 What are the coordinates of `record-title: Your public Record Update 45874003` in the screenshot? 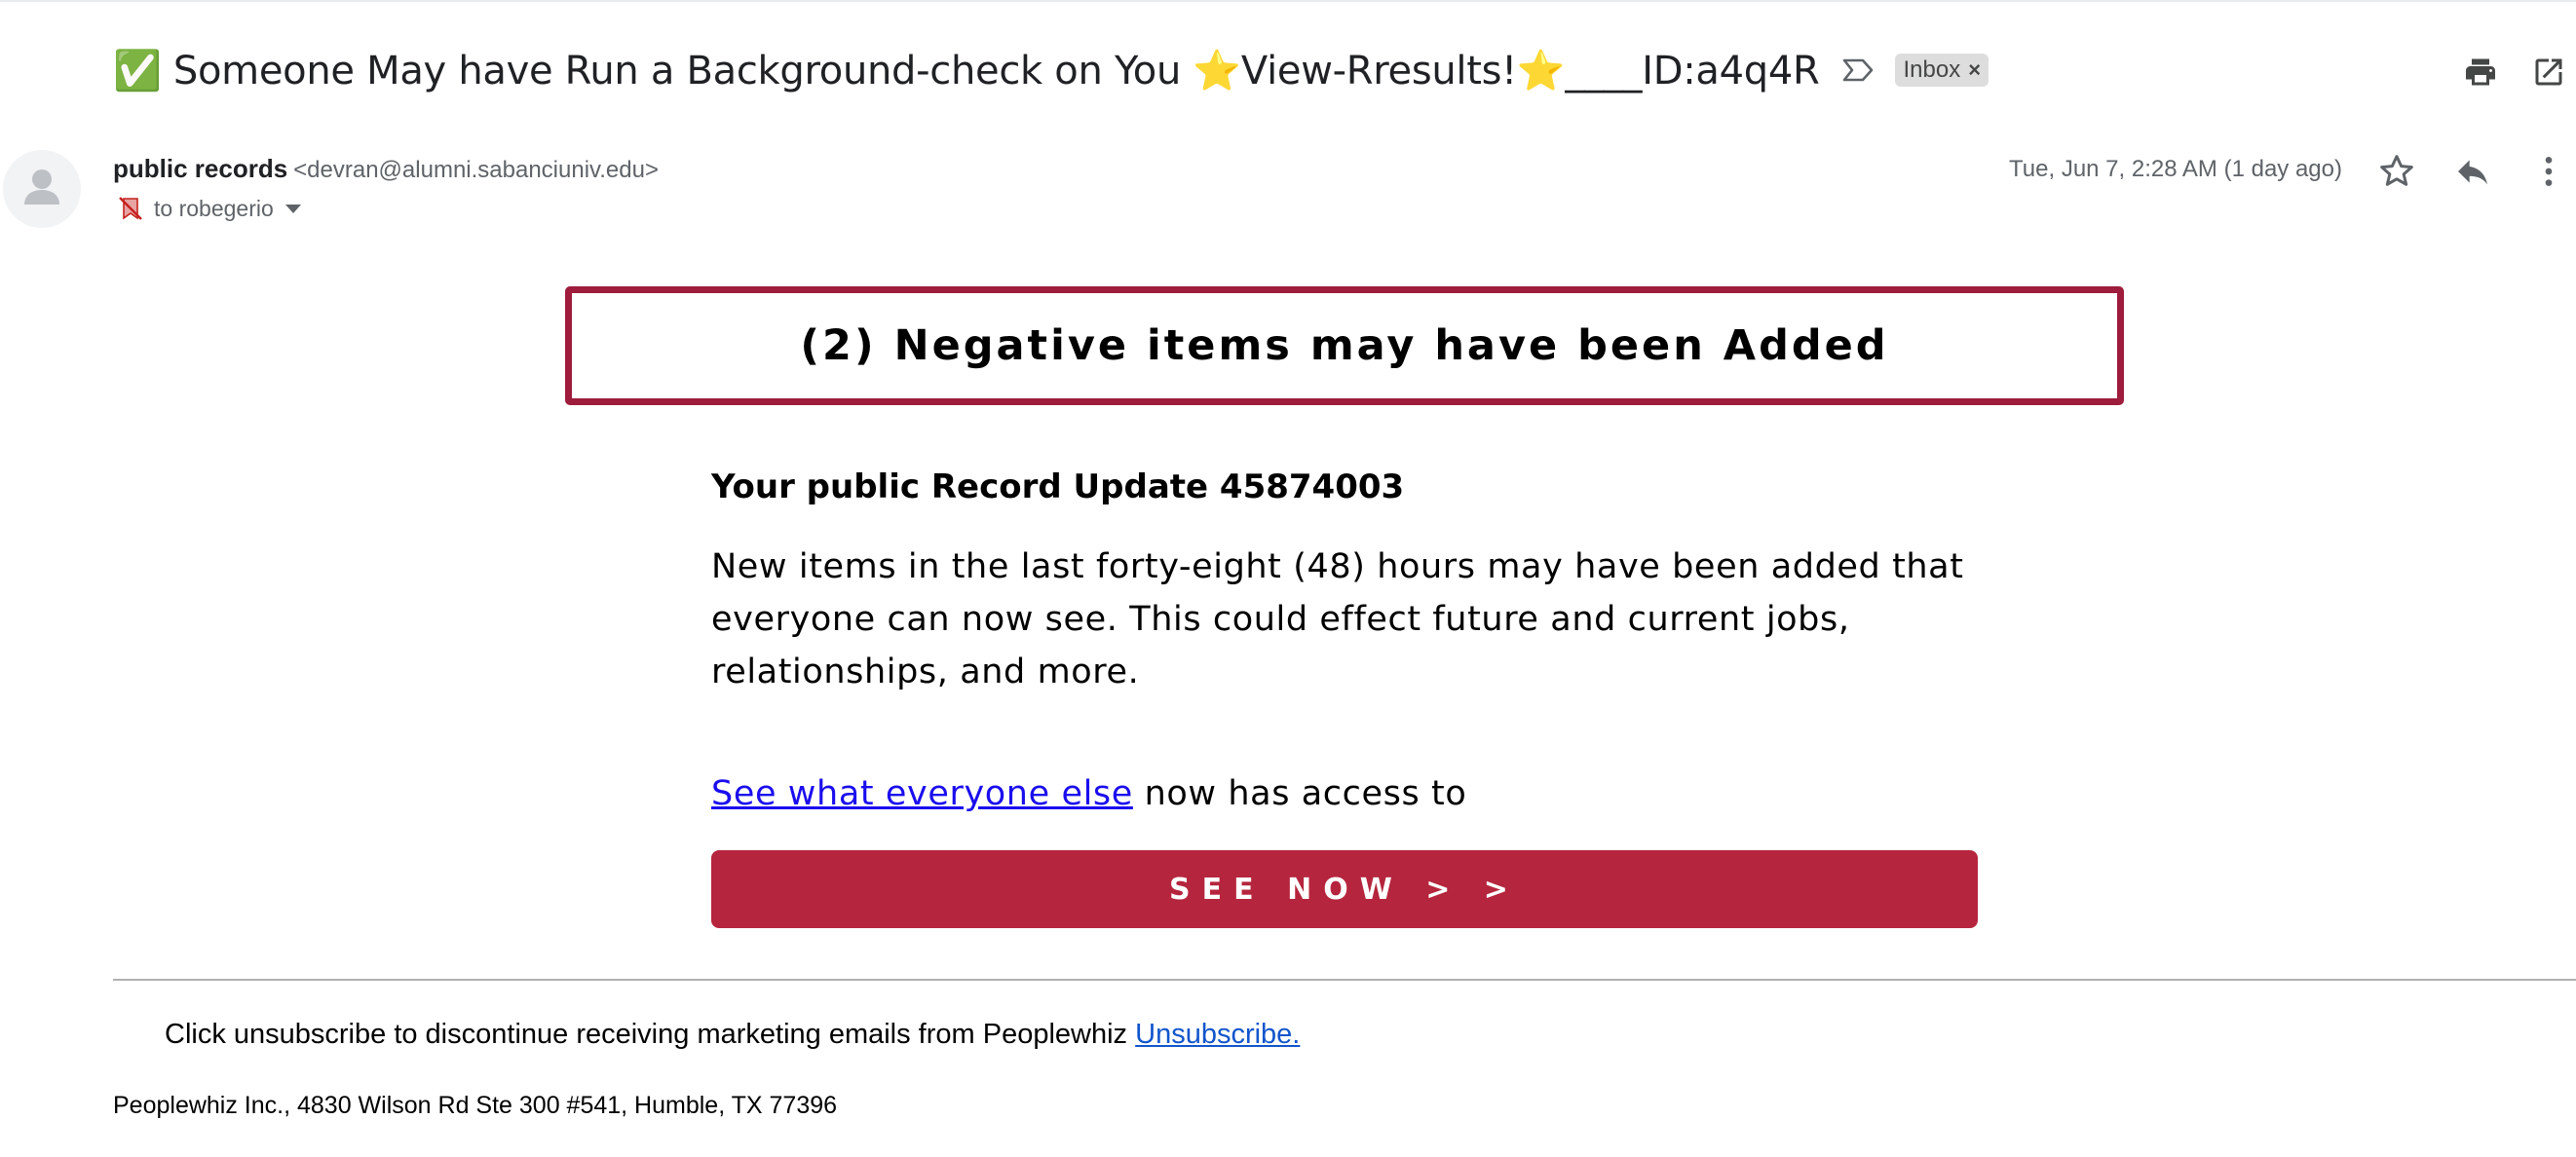 It's located at (1058, 486).